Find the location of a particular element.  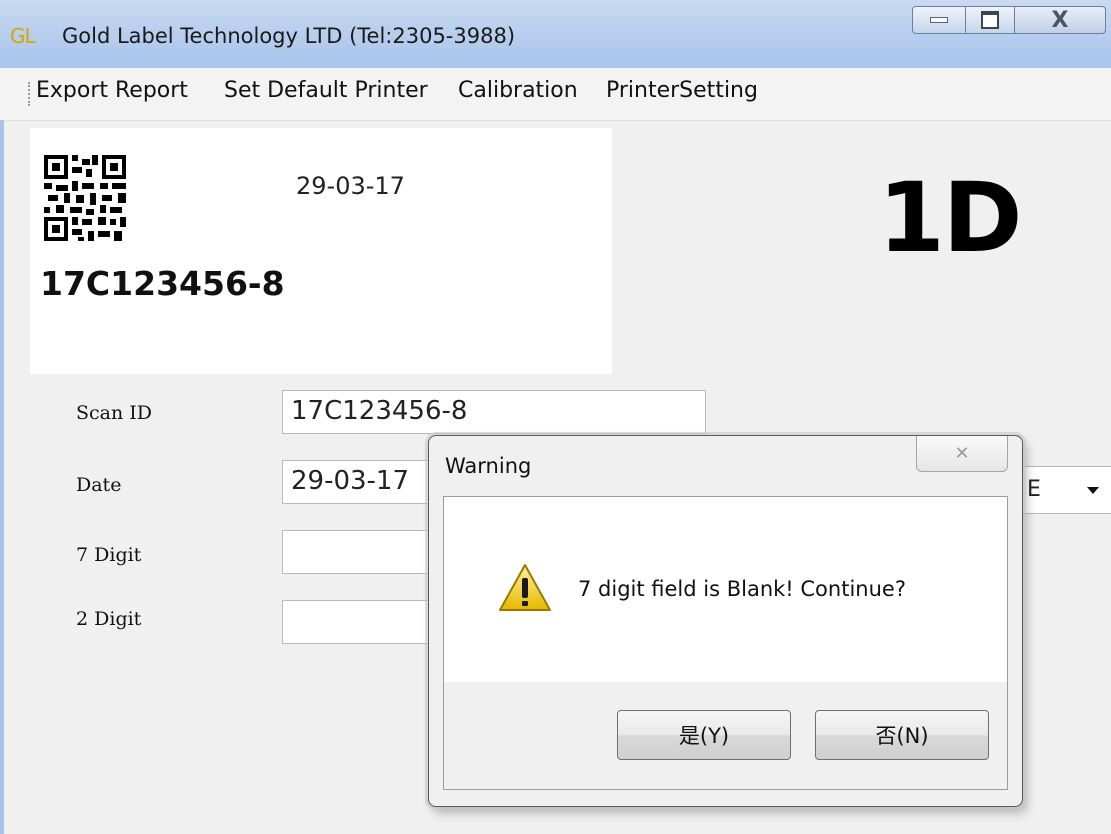

yes-button: 是(Y) is located at coordinates (704, 735).